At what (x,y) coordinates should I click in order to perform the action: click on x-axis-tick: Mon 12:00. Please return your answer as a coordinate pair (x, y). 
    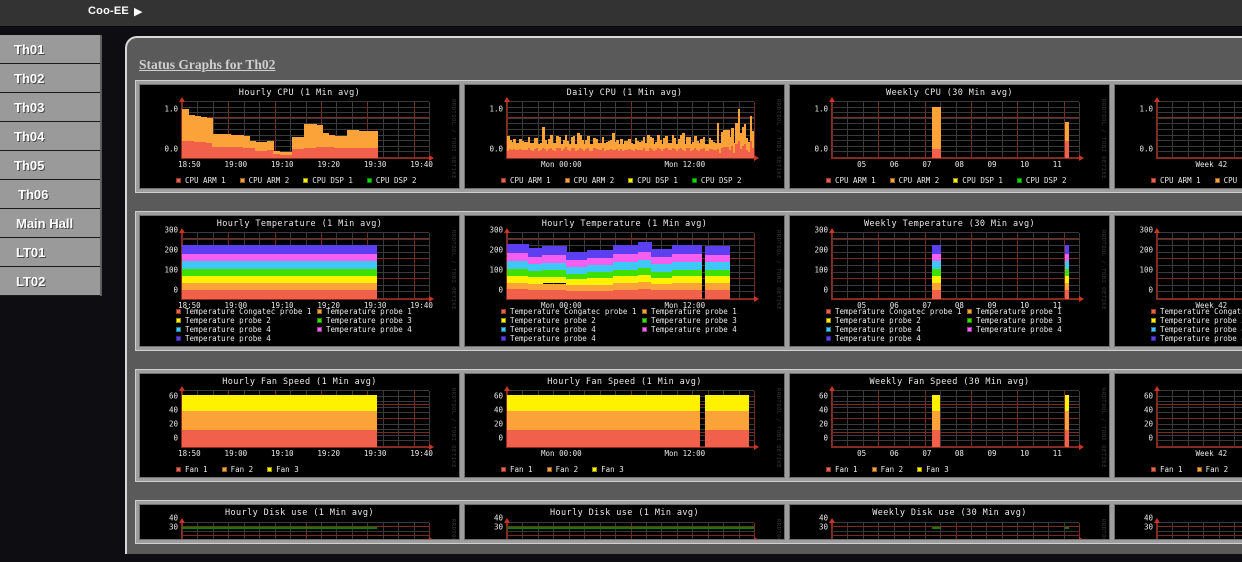
    Looking at the image, I should click on (685, 453).